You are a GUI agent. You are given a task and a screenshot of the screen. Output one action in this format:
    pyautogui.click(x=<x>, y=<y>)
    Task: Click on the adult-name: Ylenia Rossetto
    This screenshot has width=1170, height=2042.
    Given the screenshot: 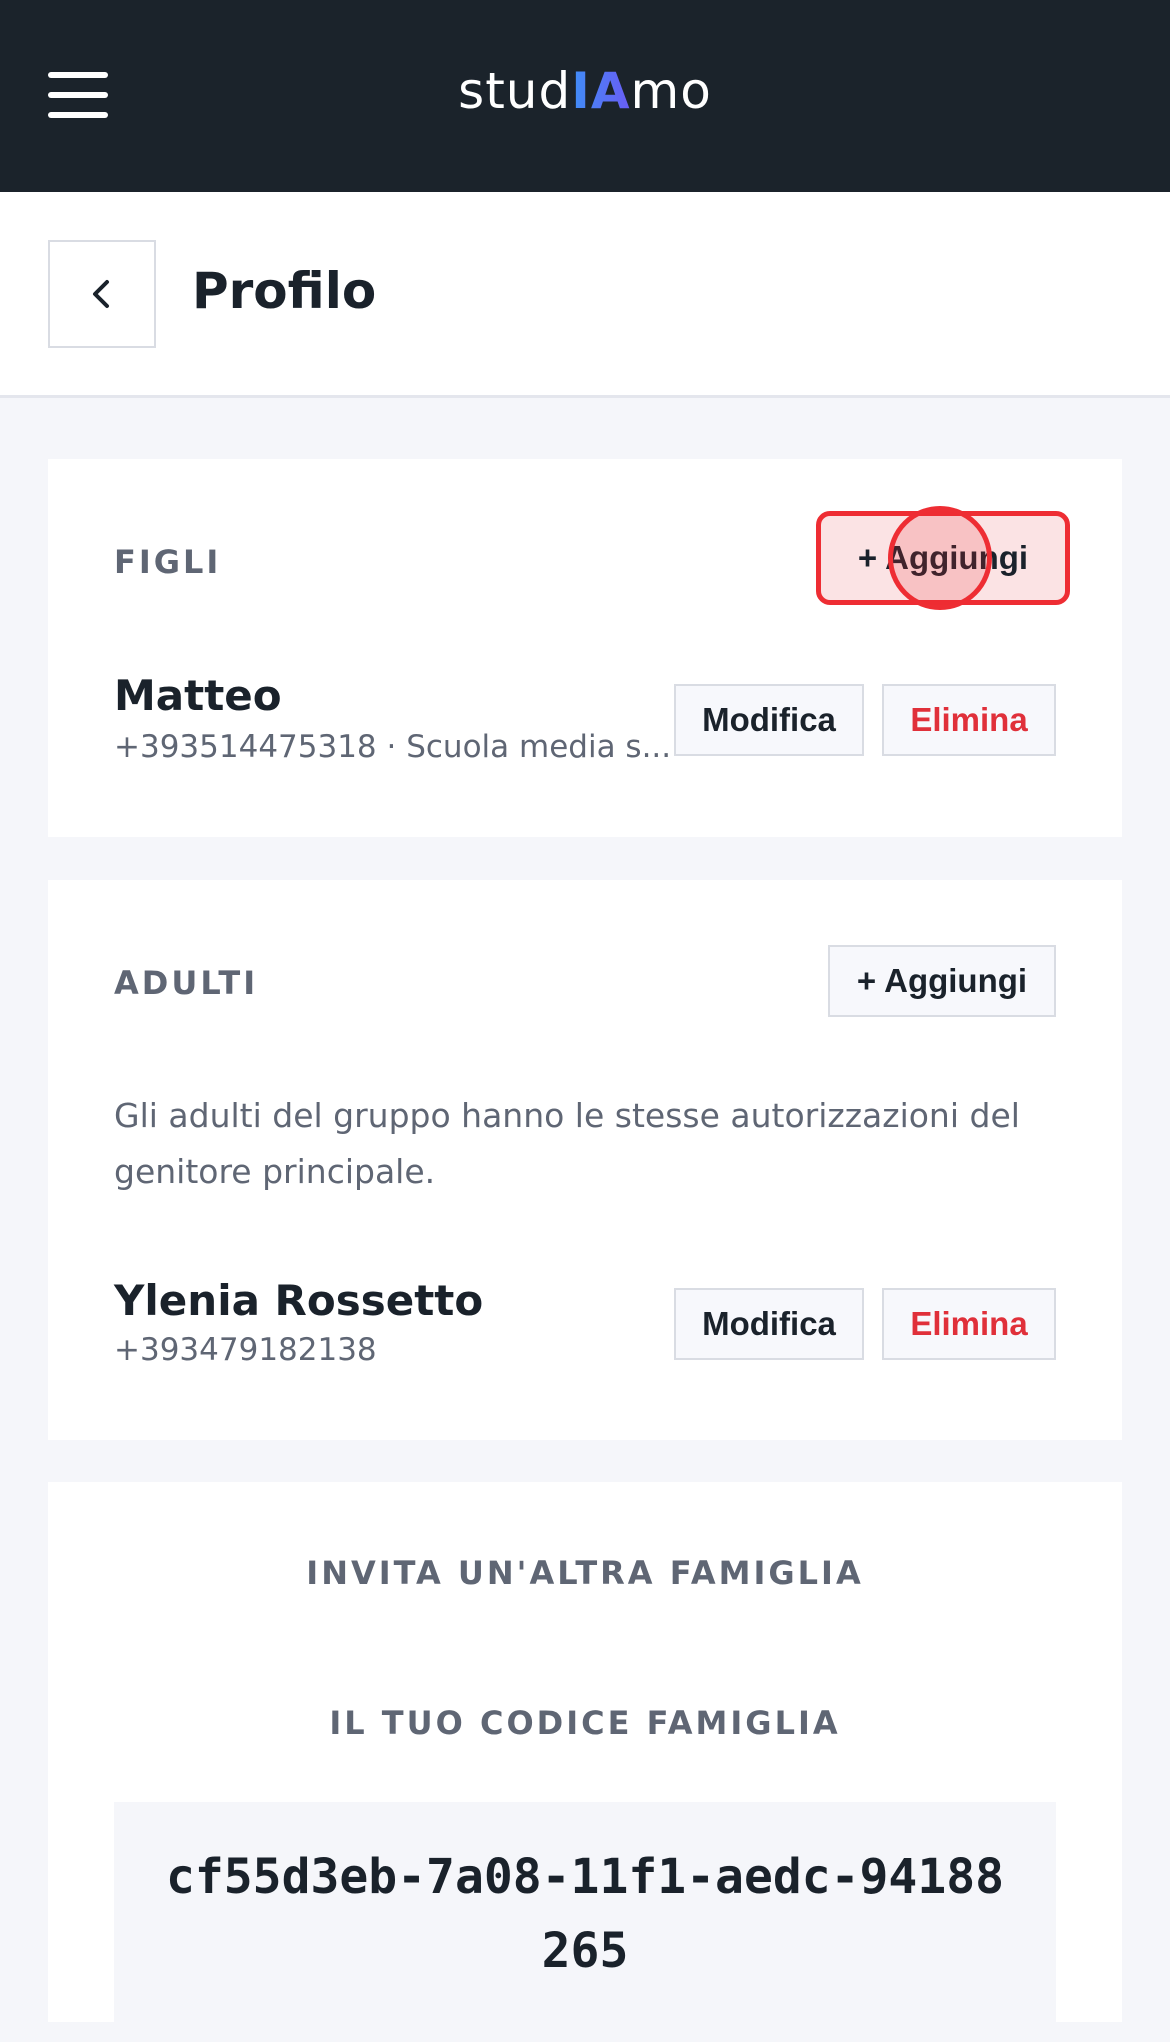 What is the action you would take?
    pyautogui.click(x=299, y=1300)
    